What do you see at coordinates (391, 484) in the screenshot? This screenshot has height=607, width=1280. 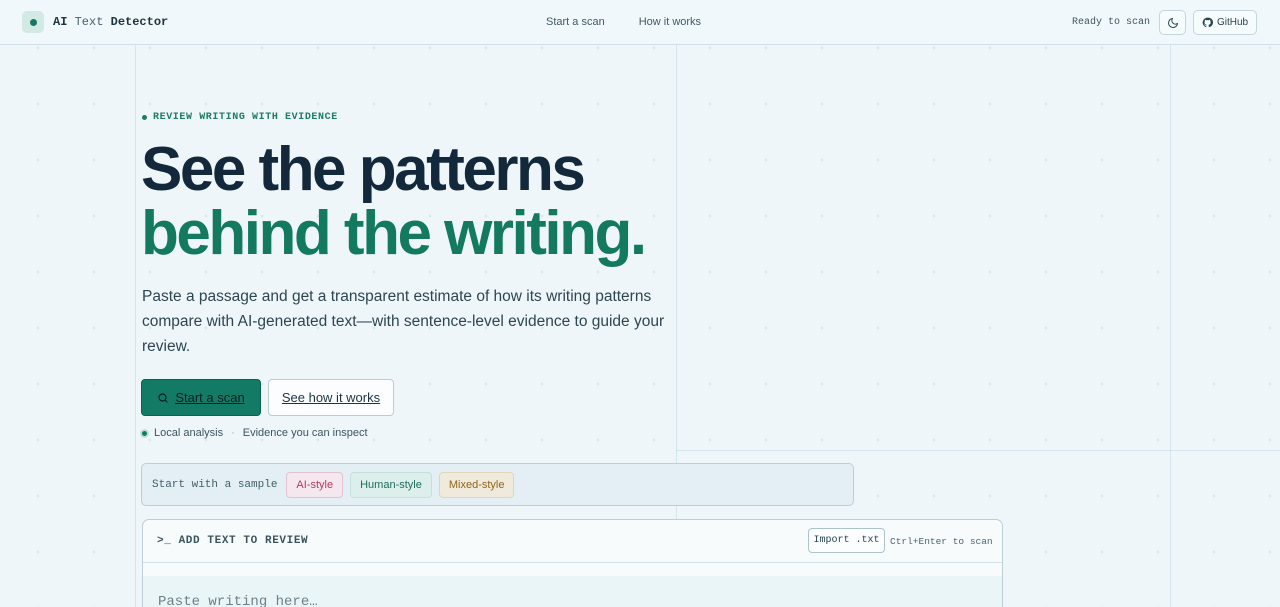 I see `sample-human-chip: Human-style` at bounding box center [391, 484].